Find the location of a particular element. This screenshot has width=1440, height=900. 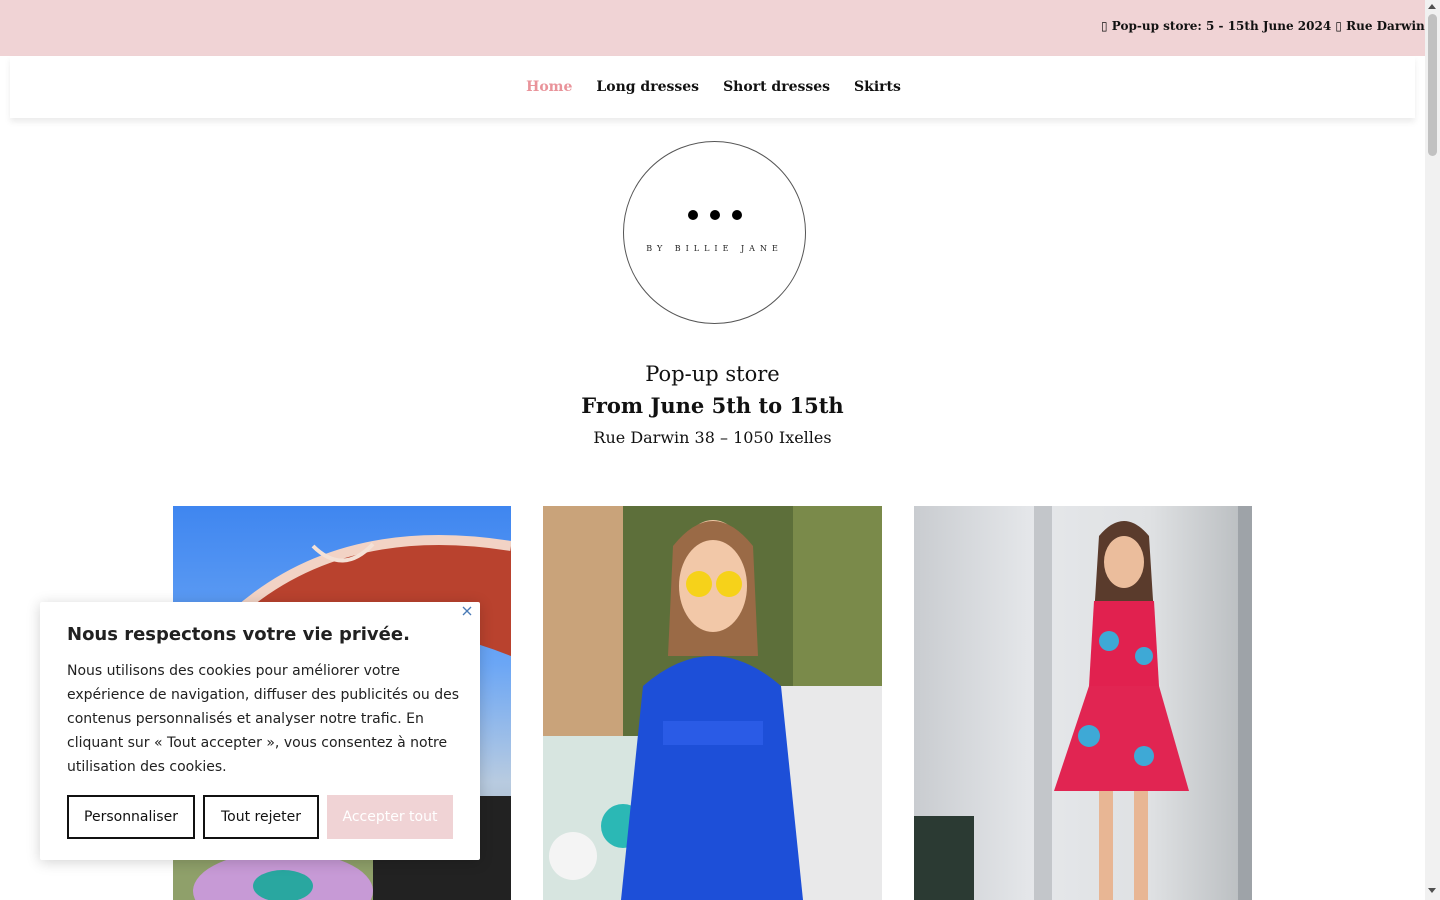

brand-logo: BY BILLIE JANE is located at coordinates (714, 232).